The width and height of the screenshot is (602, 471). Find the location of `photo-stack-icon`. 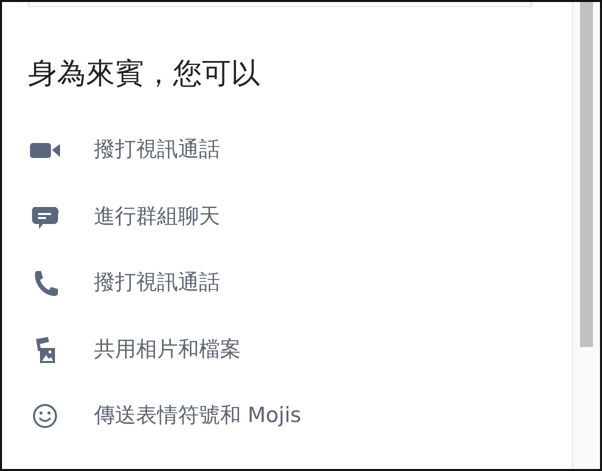

photo-stack-icon is located at coordinates (45, 349).